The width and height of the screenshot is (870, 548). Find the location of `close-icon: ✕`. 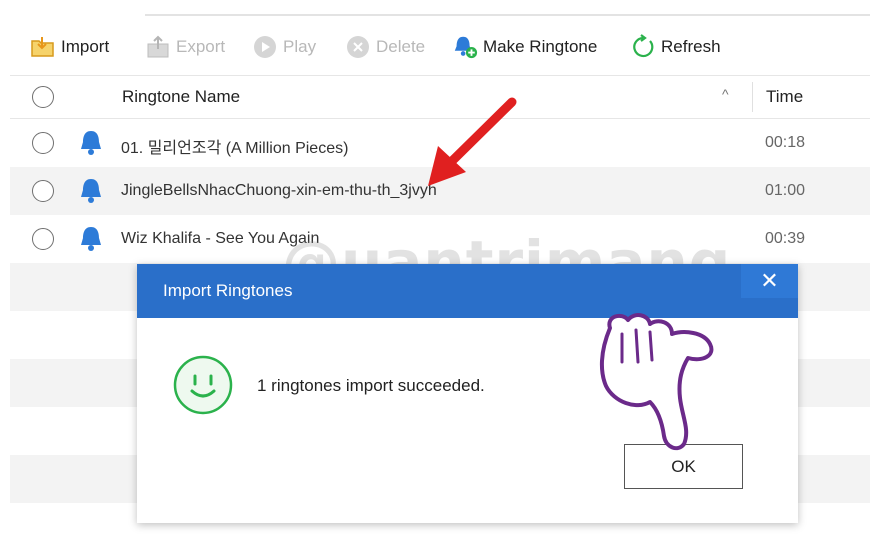

close-icon: ✕ is located at coordinates (769, 281).